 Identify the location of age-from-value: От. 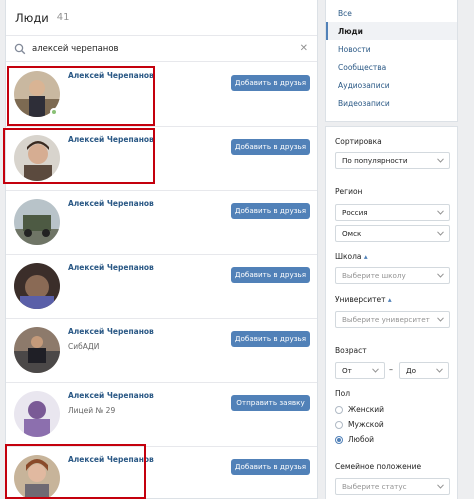
(347, 370).